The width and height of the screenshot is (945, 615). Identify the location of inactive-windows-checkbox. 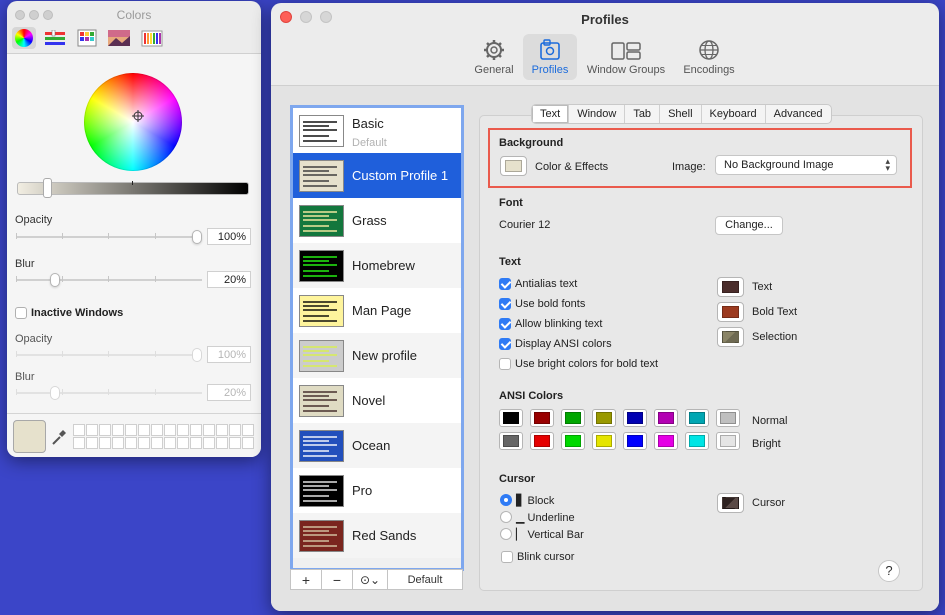
(21, 313).